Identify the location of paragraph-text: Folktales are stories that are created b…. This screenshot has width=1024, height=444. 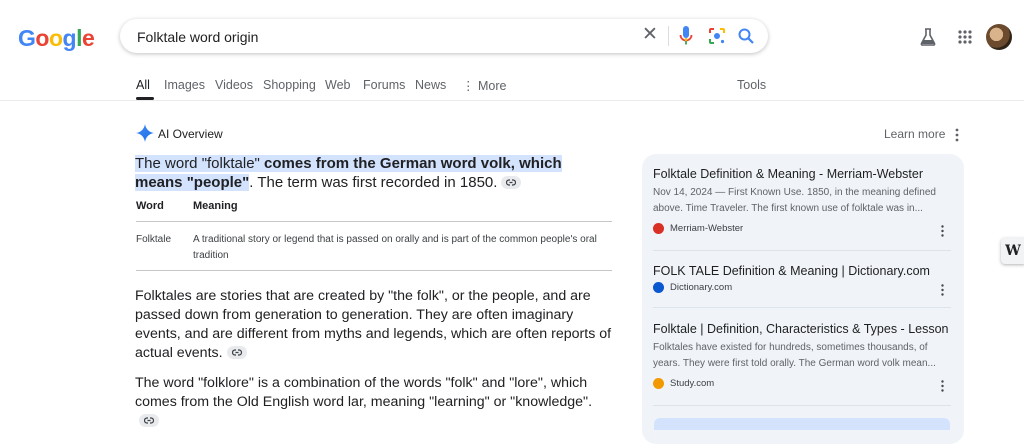
(373, 324).